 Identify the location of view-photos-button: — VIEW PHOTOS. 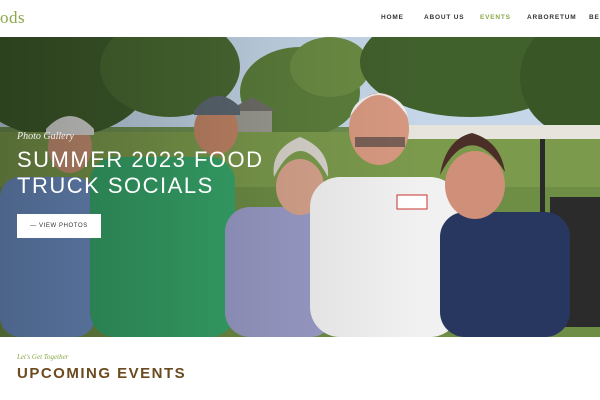
(59, 226).